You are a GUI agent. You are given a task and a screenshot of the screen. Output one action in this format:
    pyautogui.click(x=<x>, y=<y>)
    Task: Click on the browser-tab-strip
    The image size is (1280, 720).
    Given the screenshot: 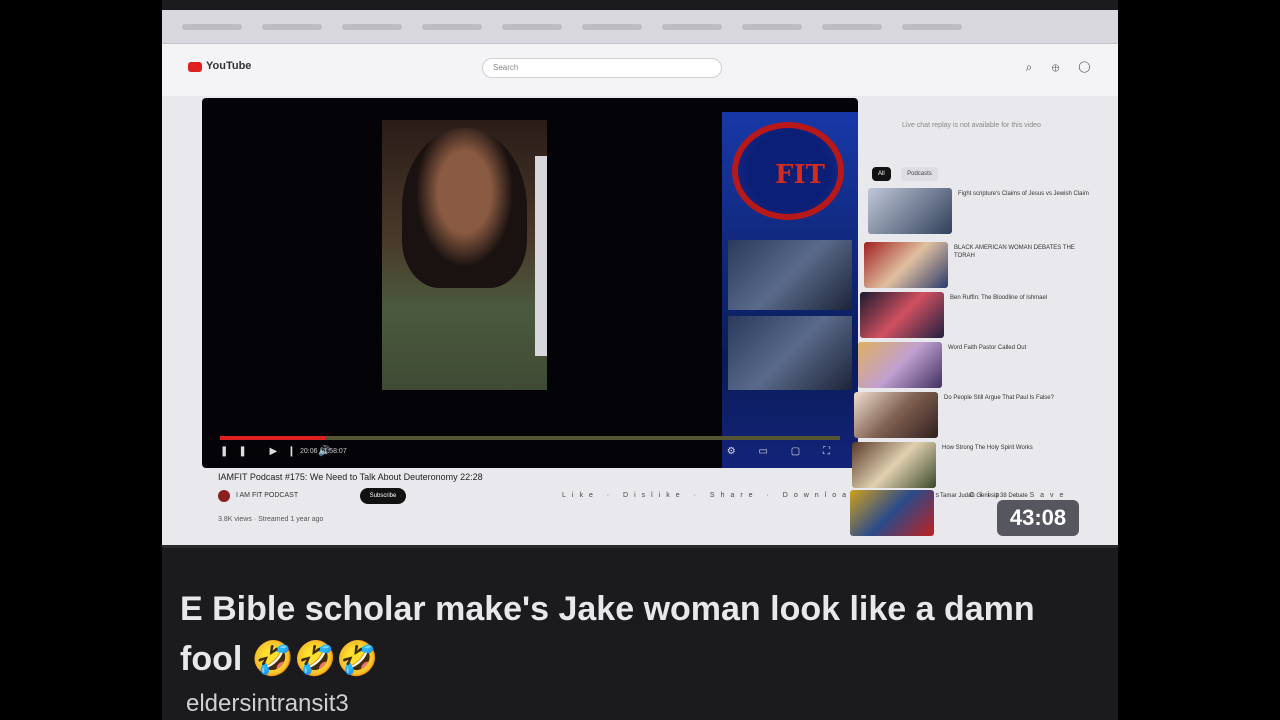 What is the action you would take?
    pyautogui.click(x=640, y=27)
    